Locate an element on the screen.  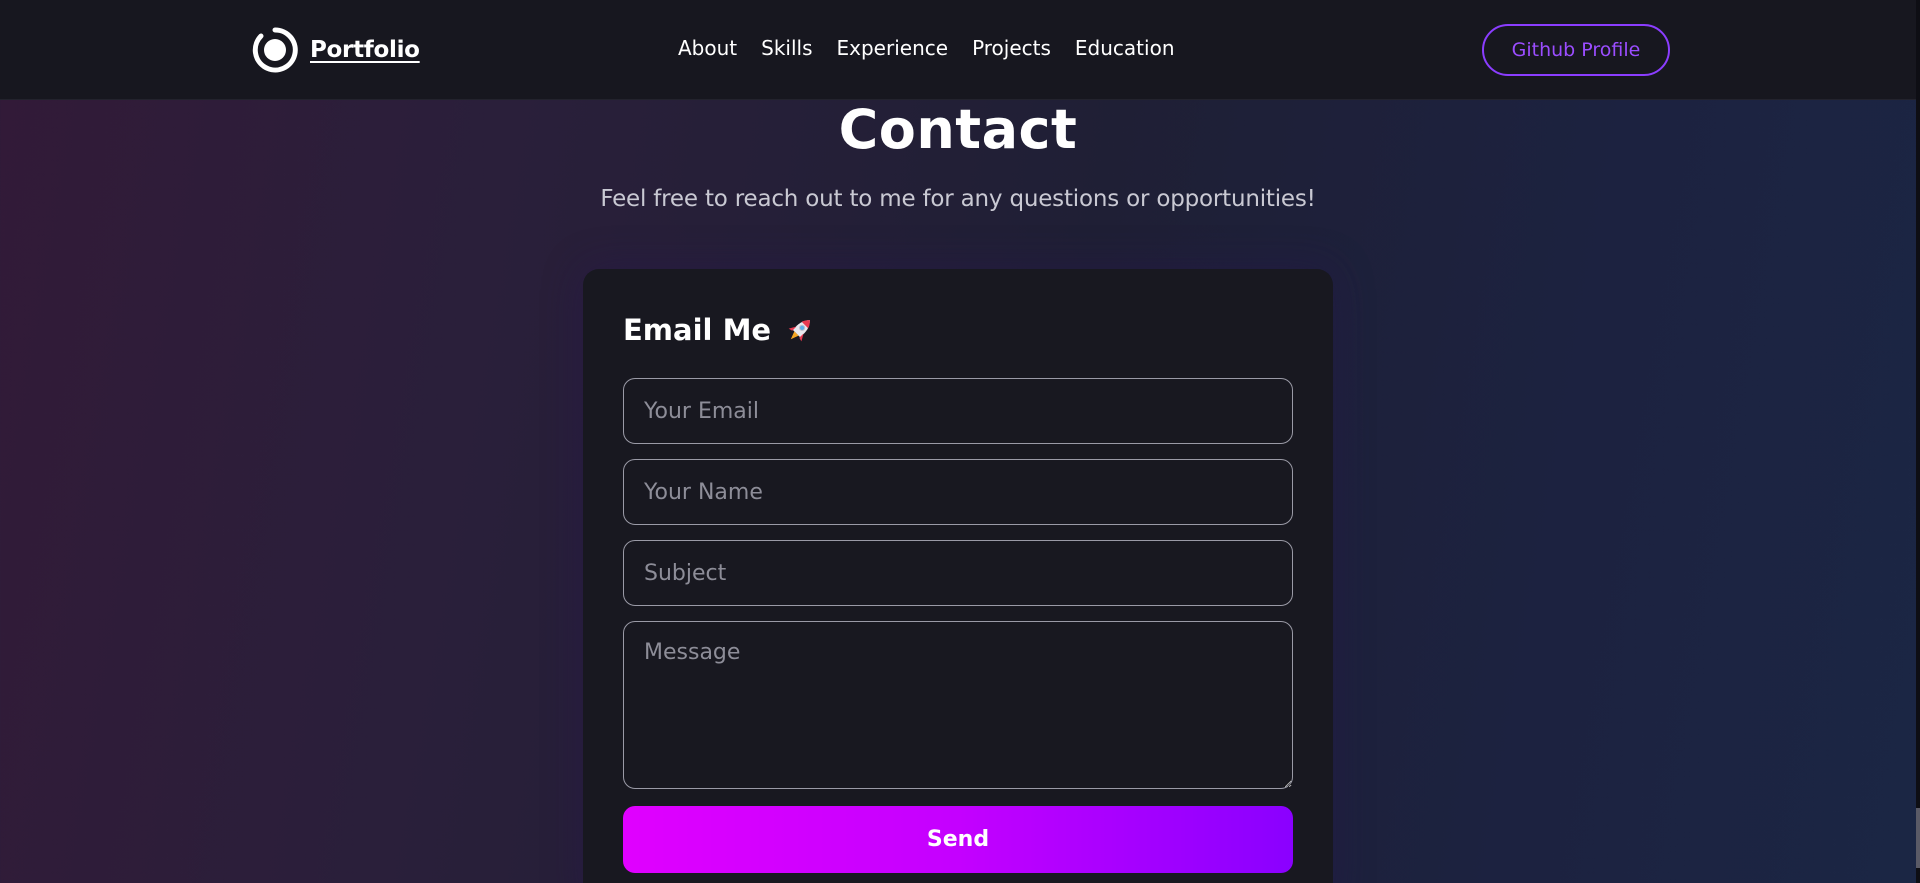
nav-link-skills: Skills is located at coordinates (786, 48).